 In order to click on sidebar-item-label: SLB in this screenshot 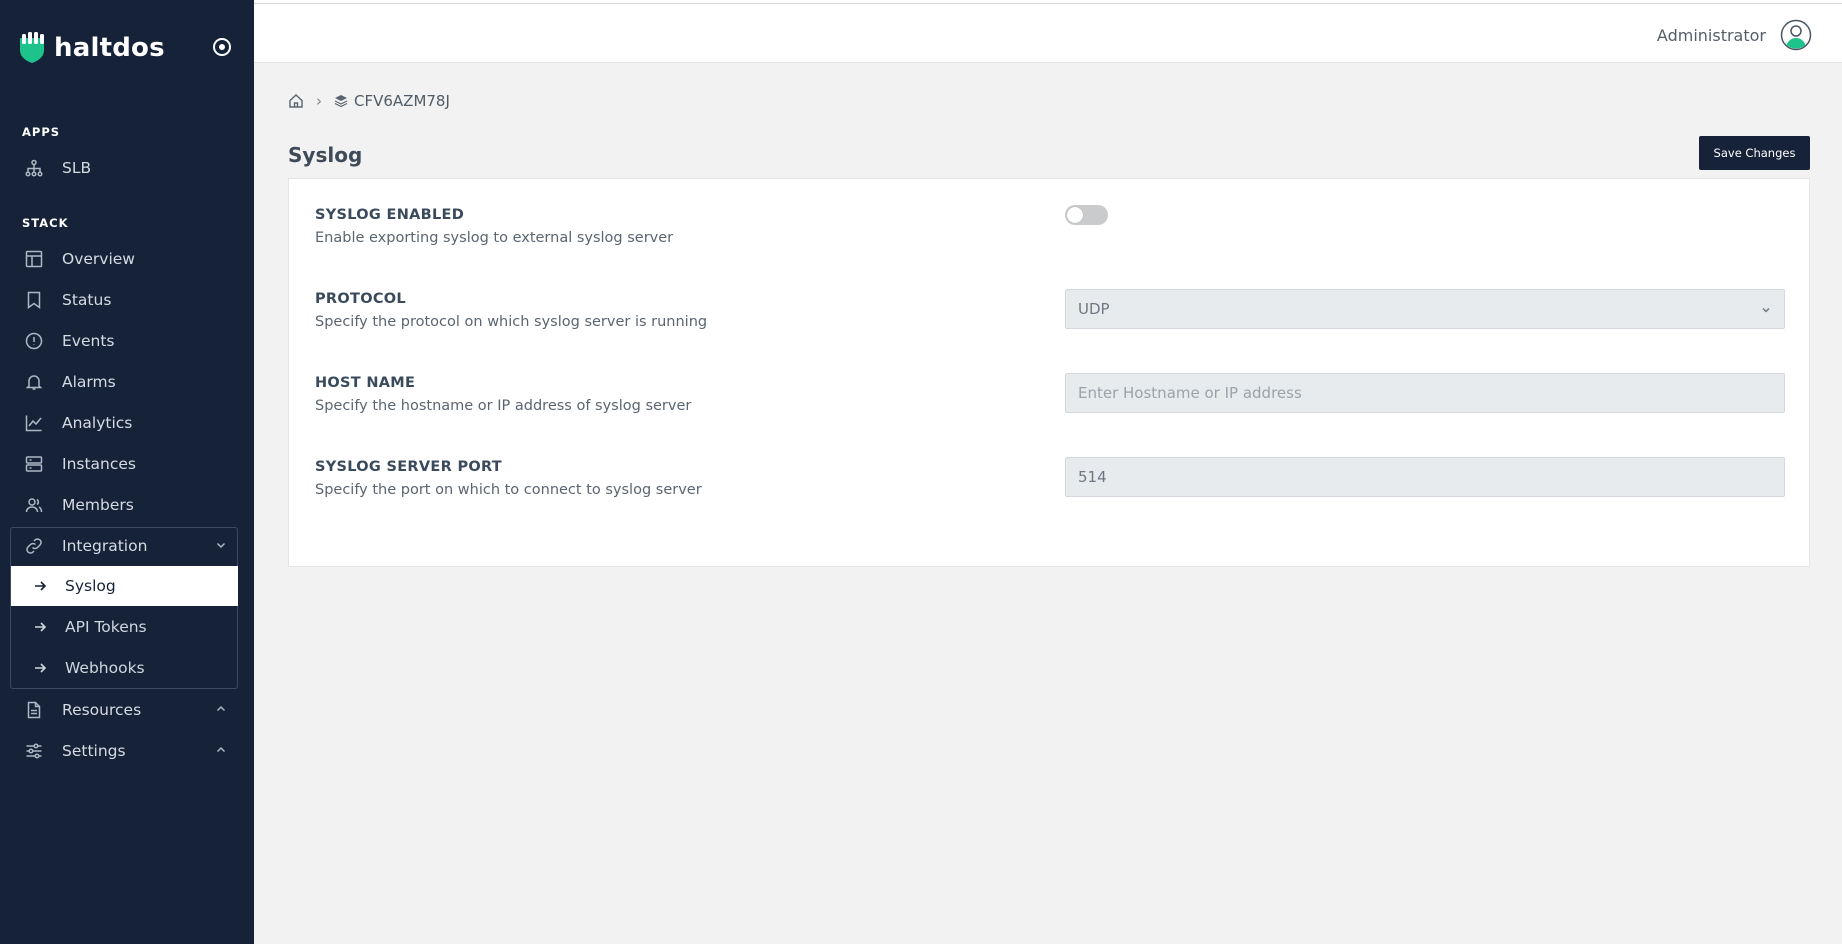, I will do `click(77, 168)`.